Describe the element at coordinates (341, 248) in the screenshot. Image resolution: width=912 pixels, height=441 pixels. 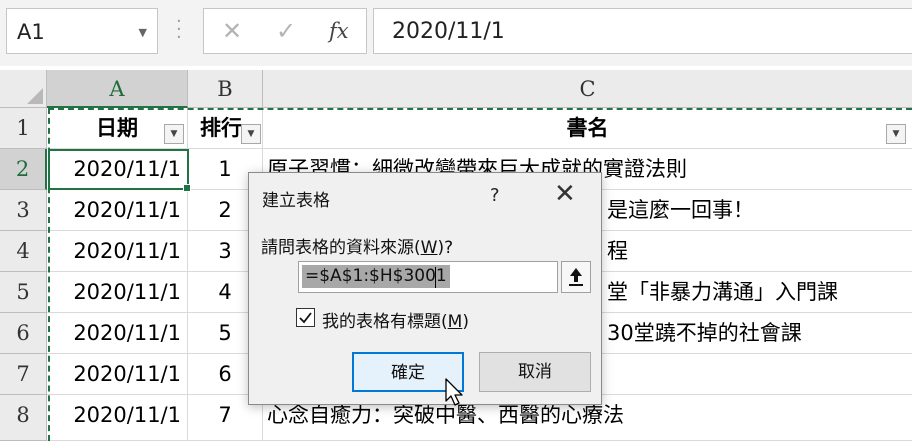
I see `range-prompt-pre: 請問表格的資料來源(` at that location.